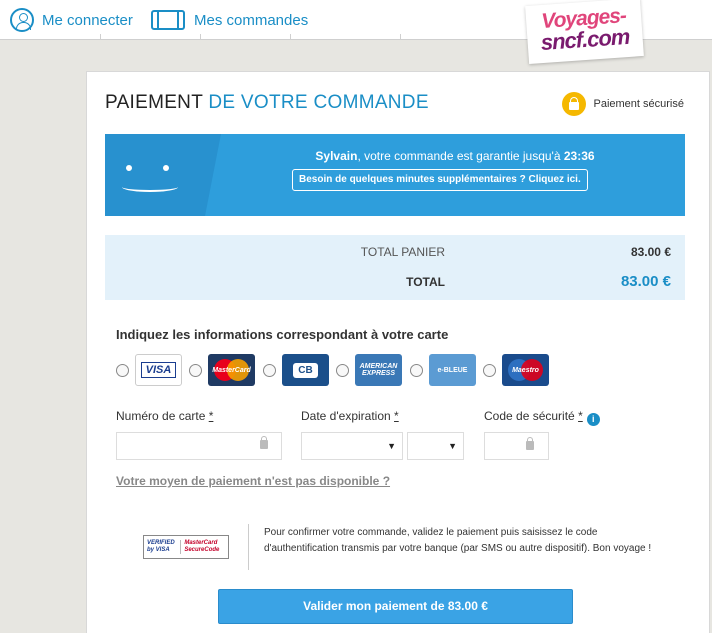  Describe the element at coordinates (158, 370) in the screenshot. I see `visa-logo: VISA` at that location.